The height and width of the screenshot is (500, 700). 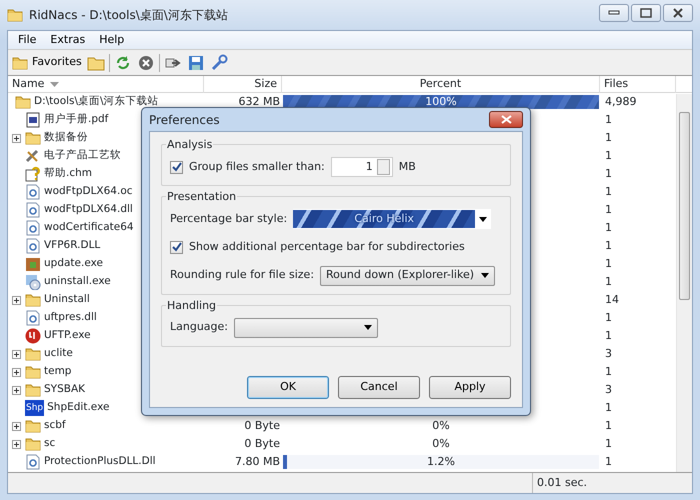 What do you see at coordinates (684, 206) in the screenshot?
I see `scrollbar-thumb` at bounding box center [684, 206].